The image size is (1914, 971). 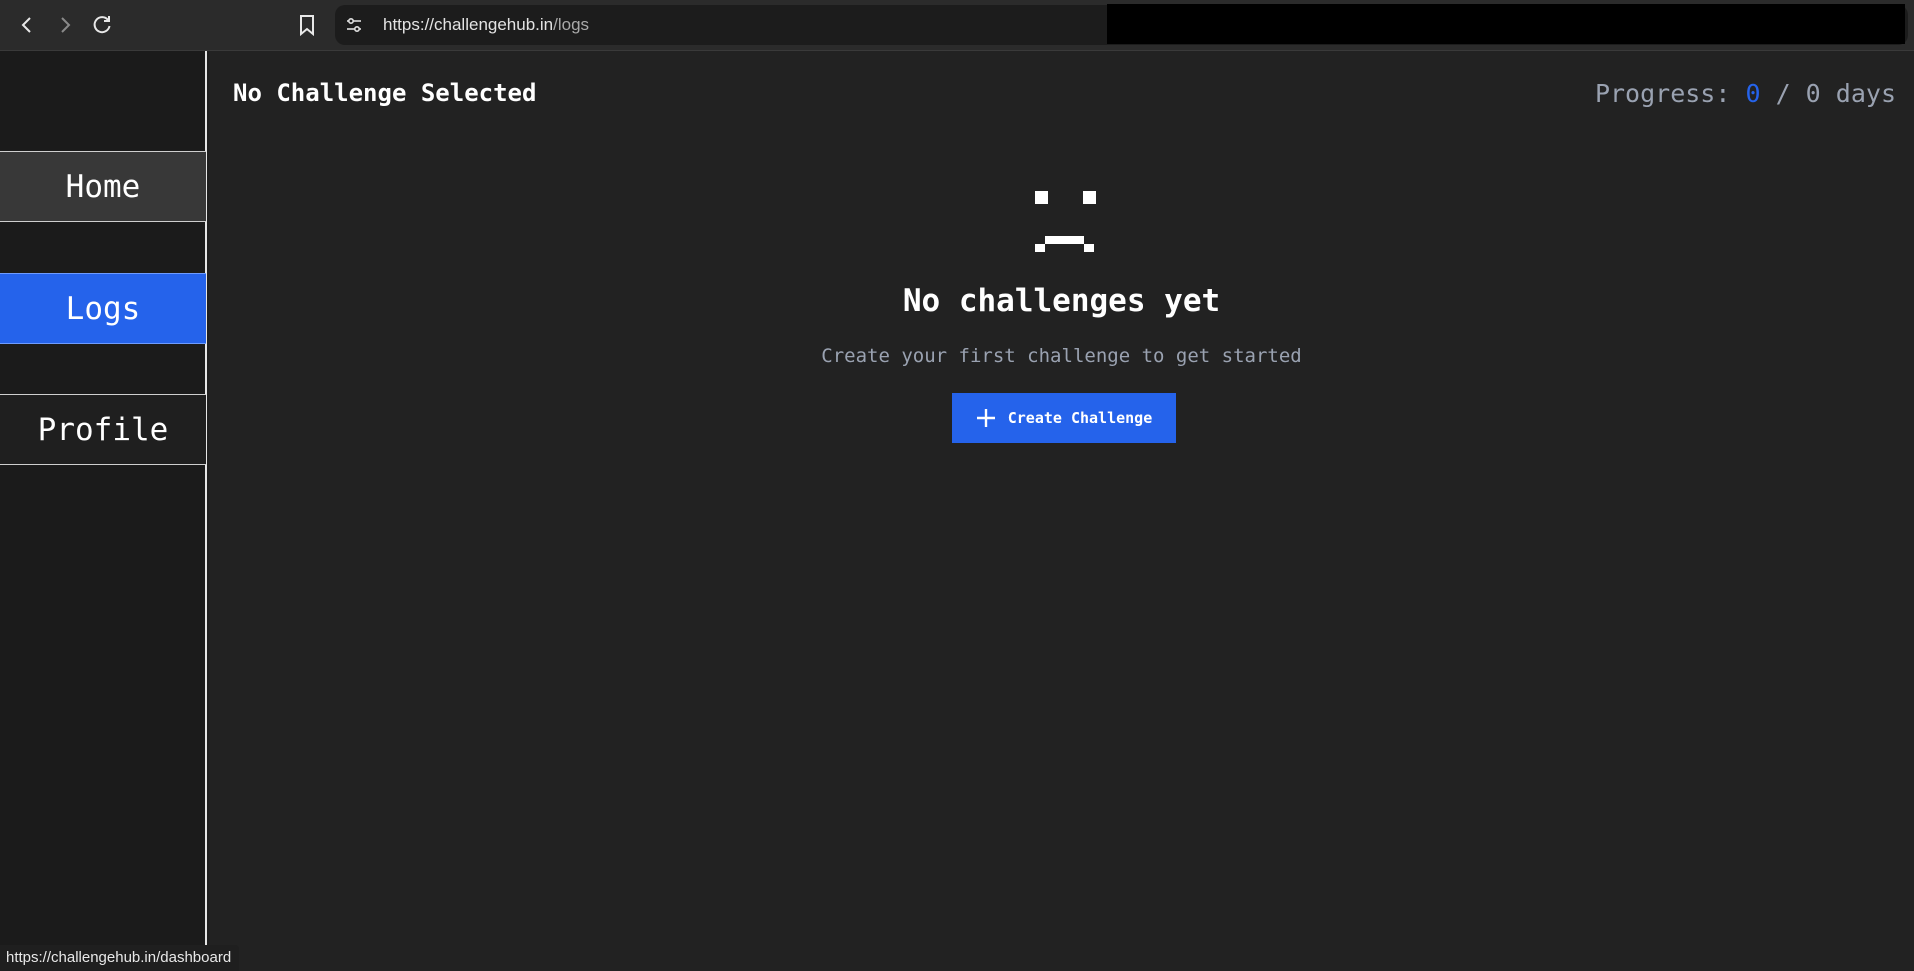 What do you see at coordinates (385, 93) in the screenshot?
I see `page-title: No Challenge Selected` at bounding box center [385, 93].